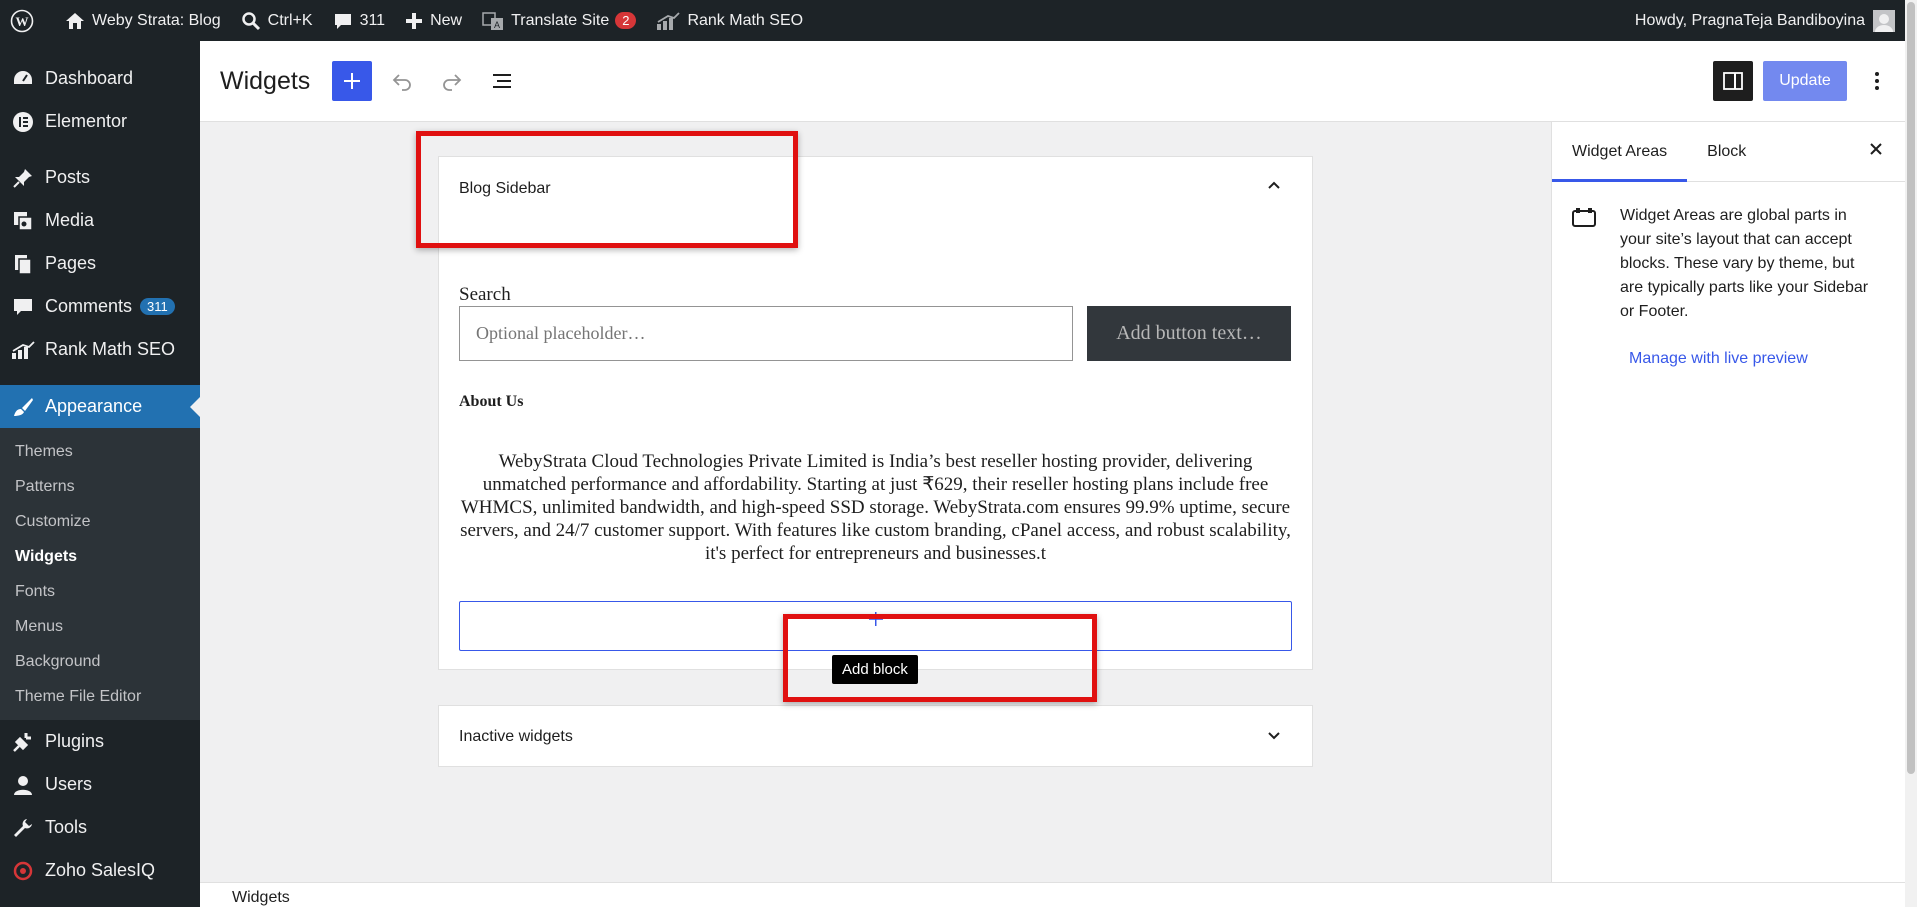 This screenshot has width=1917, height=907. What do you see at coordinates (1911, 388) in the screenshot?
I see `scrollbar-thumb` at bounding box center [1911, 388].